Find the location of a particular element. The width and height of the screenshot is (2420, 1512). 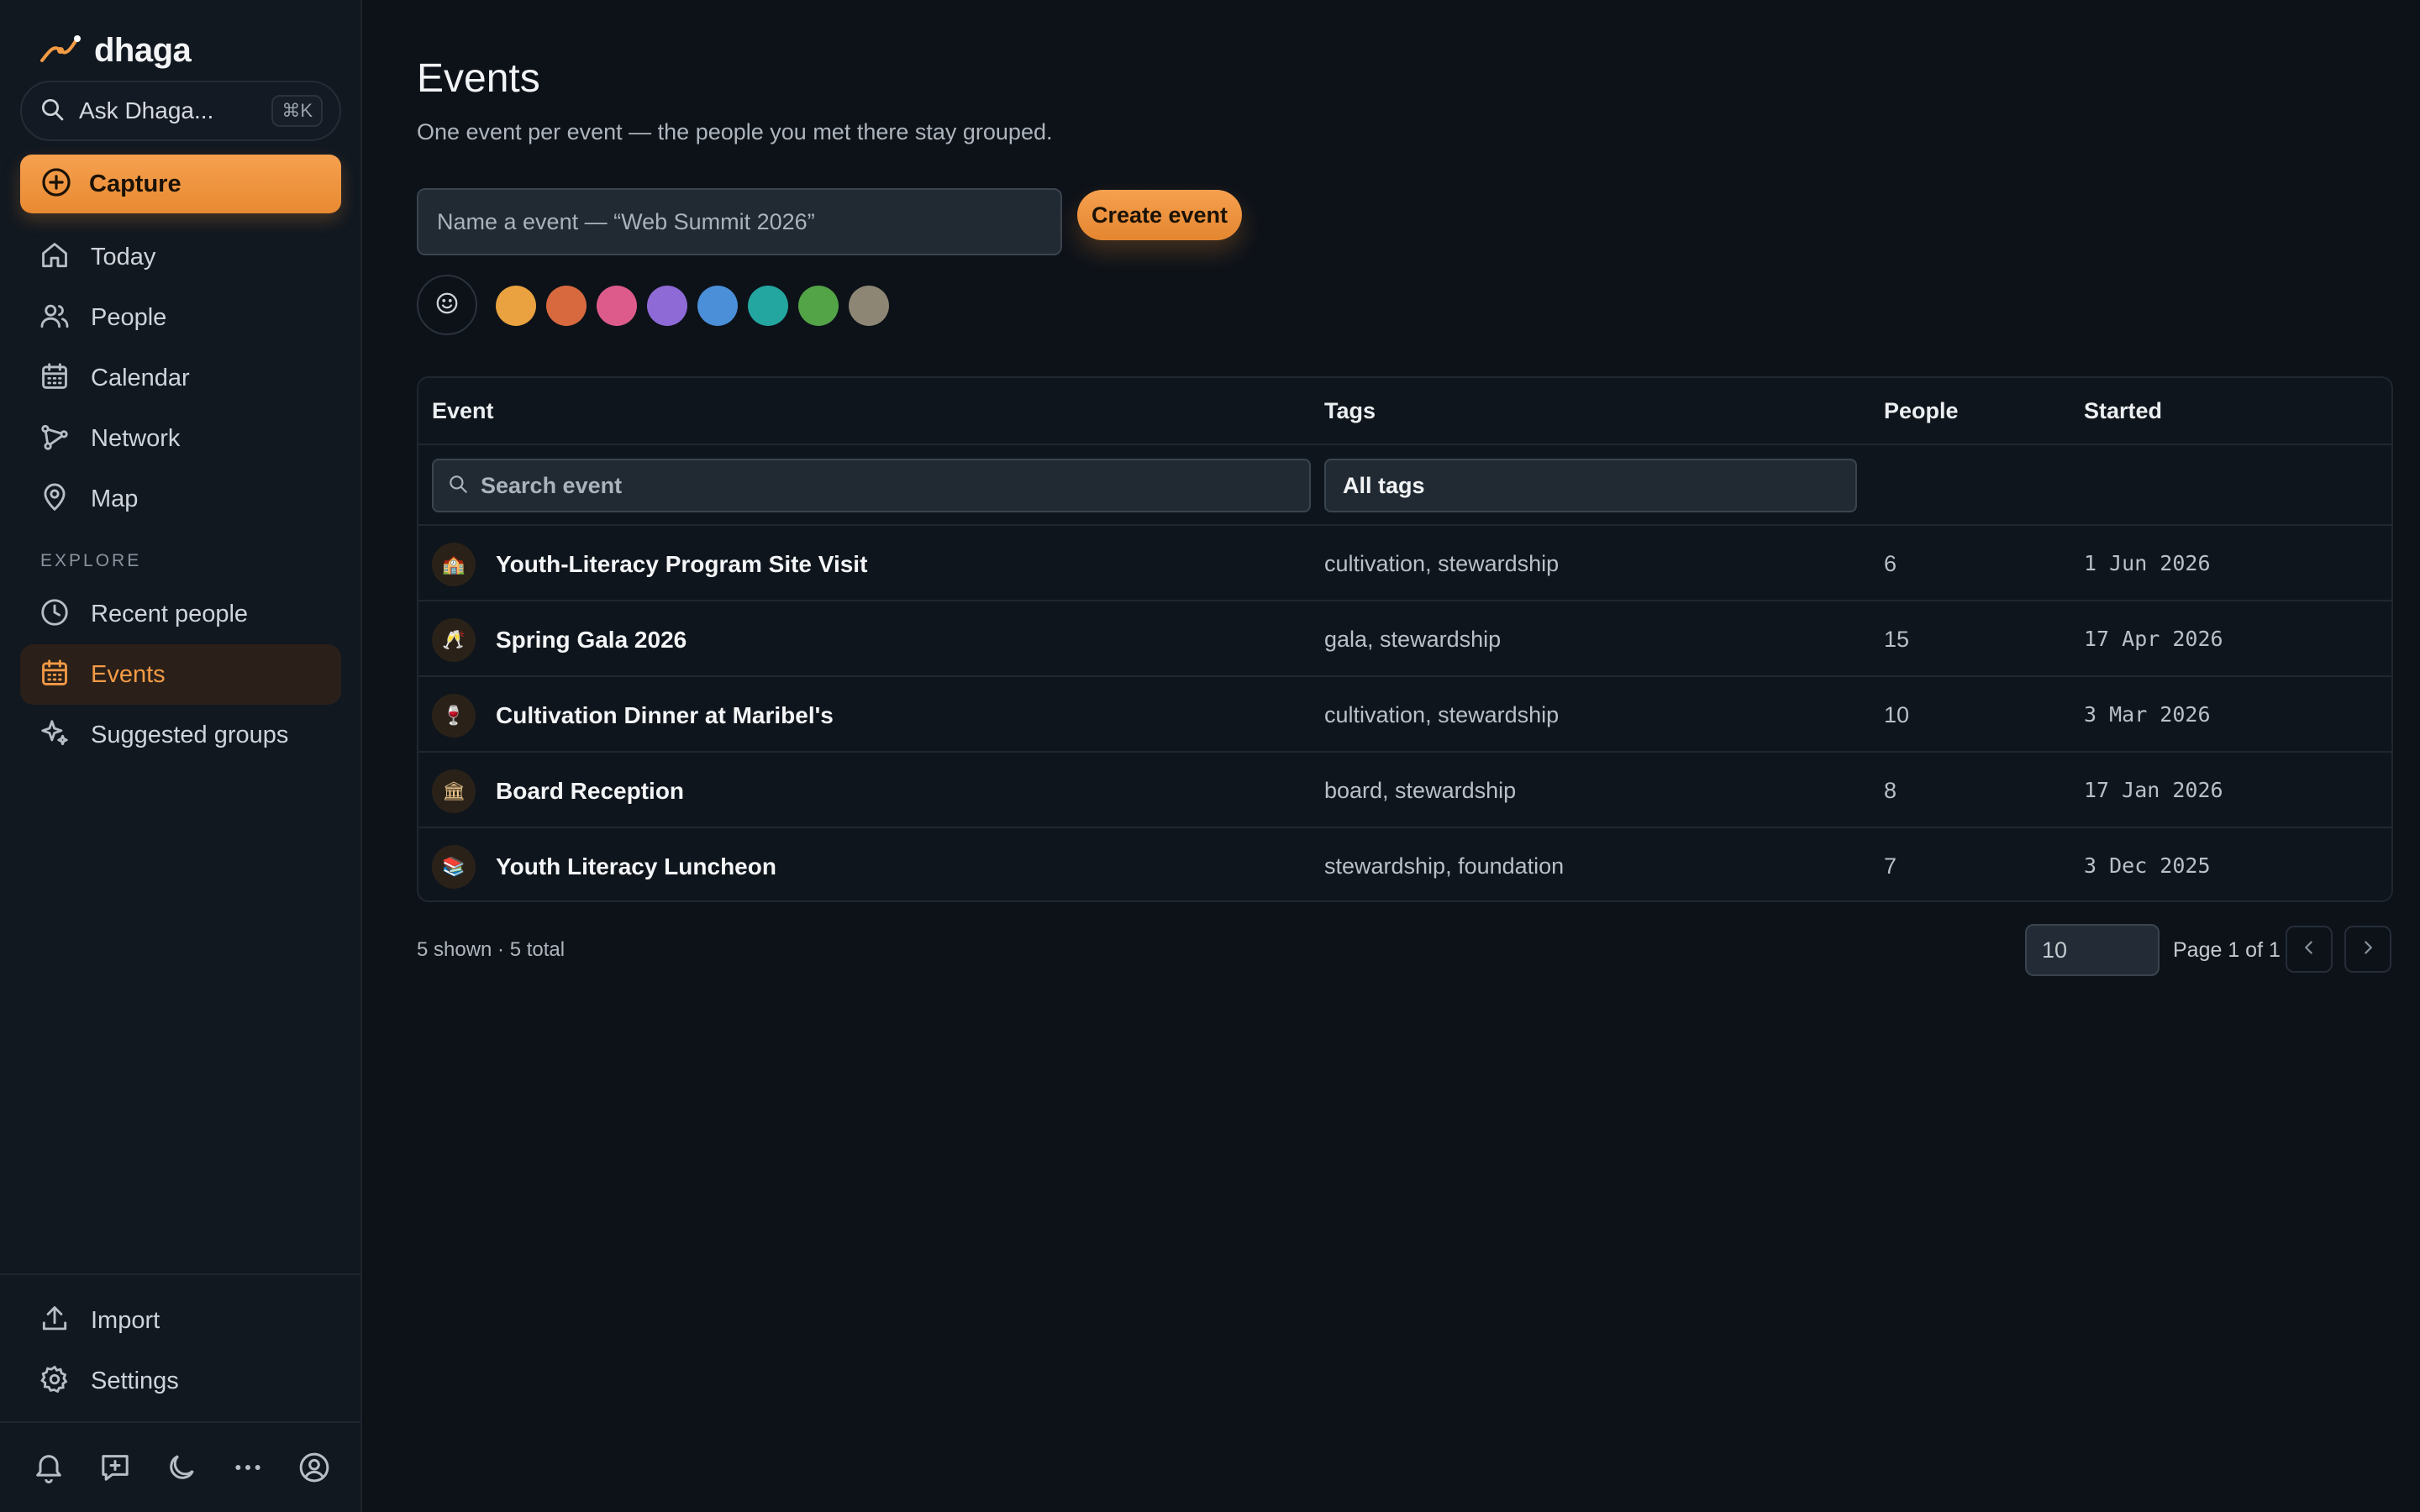

brand-name: dhaga is located at coordinates (143, 50).